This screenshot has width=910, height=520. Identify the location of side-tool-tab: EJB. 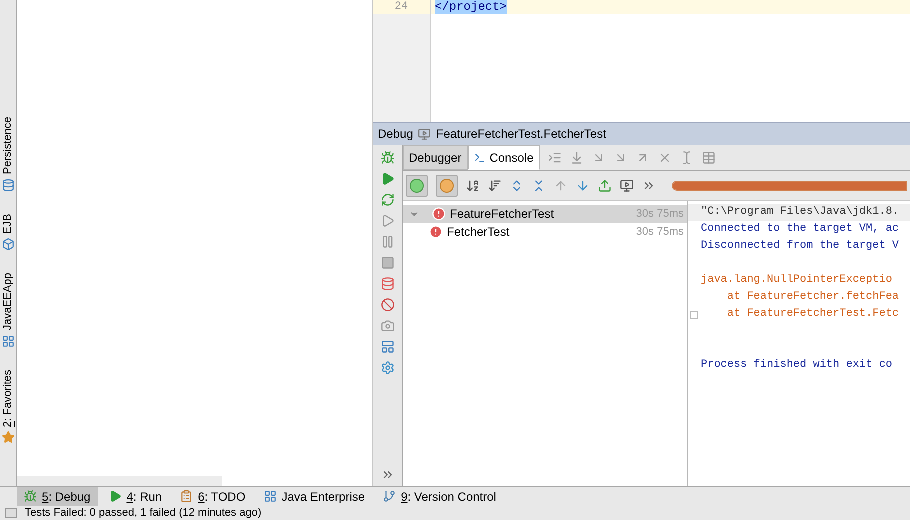
(8, 233).